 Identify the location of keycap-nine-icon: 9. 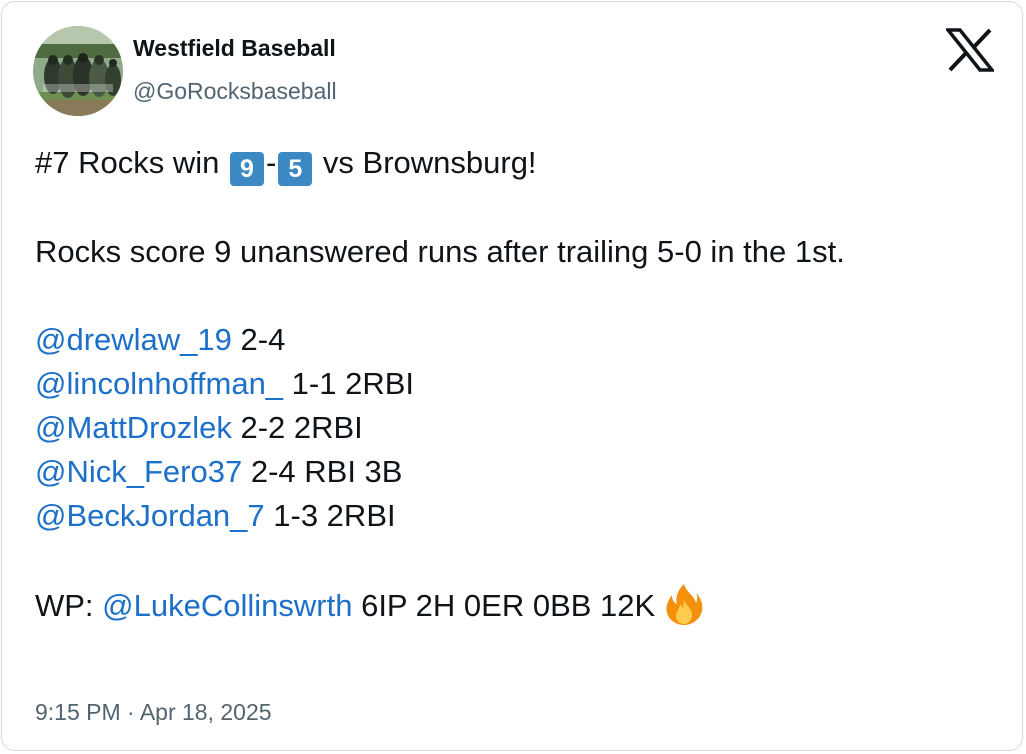
(246, 169).